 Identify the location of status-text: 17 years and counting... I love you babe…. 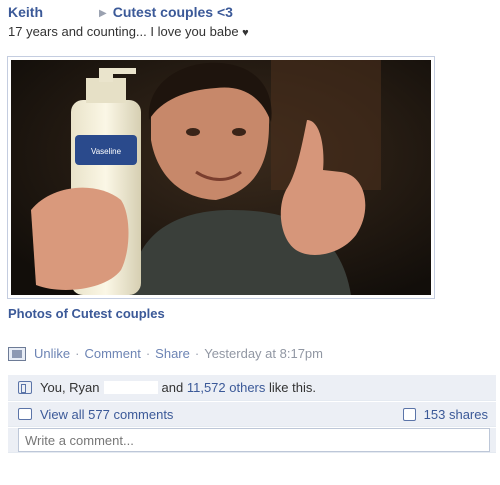
(128, 31).